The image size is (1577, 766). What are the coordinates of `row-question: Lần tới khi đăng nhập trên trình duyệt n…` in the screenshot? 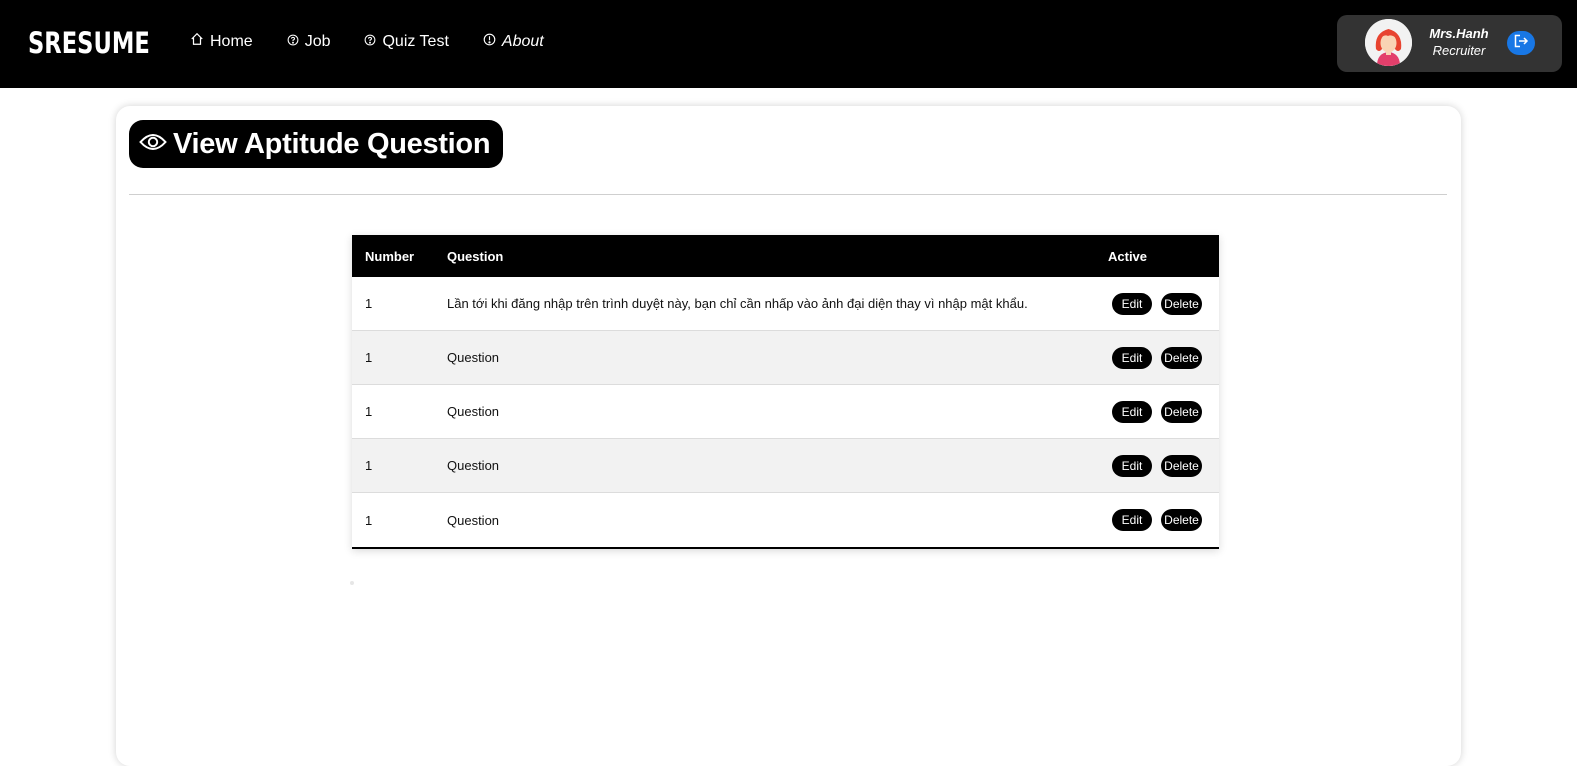 It's located at (737, 303).